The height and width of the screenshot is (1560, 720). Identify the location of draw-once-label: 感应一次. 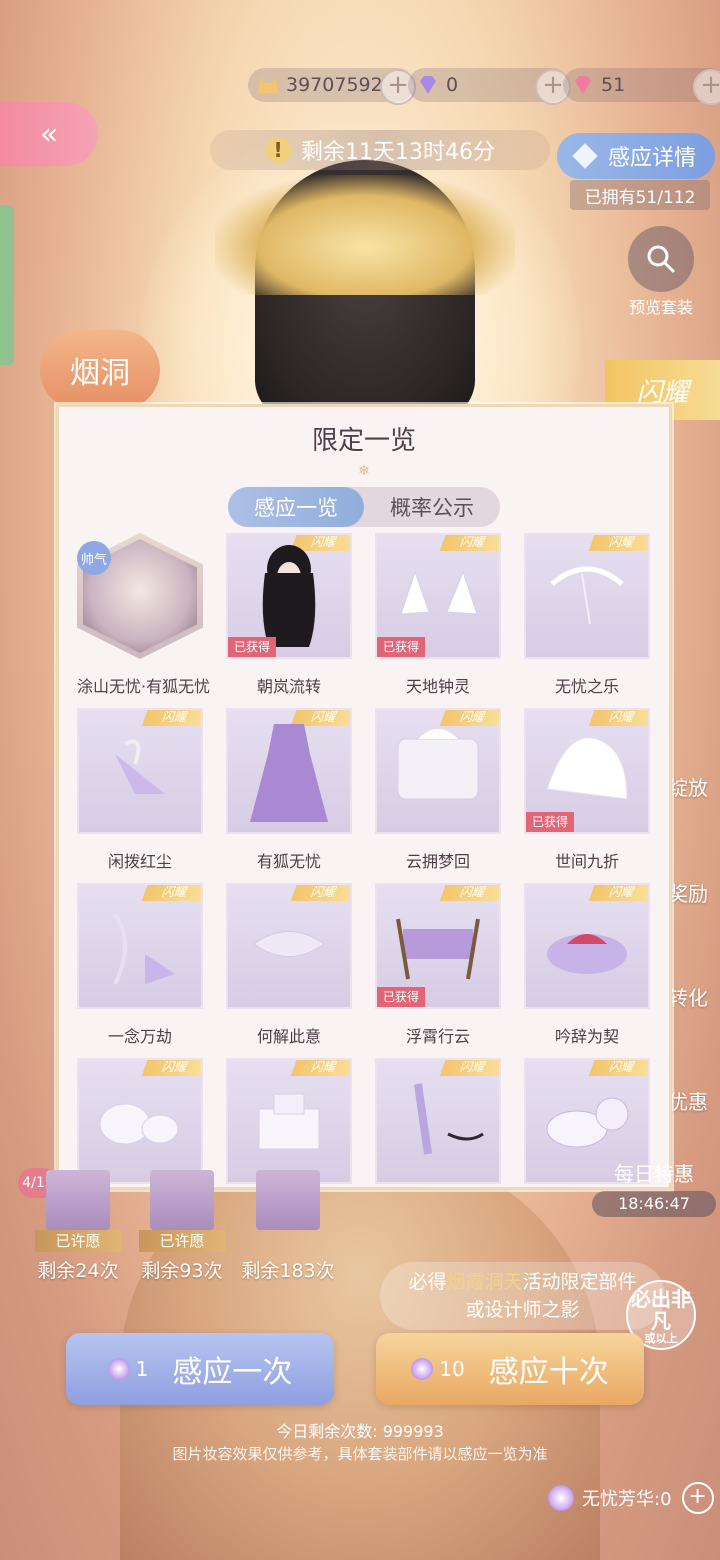
(232, 1372).